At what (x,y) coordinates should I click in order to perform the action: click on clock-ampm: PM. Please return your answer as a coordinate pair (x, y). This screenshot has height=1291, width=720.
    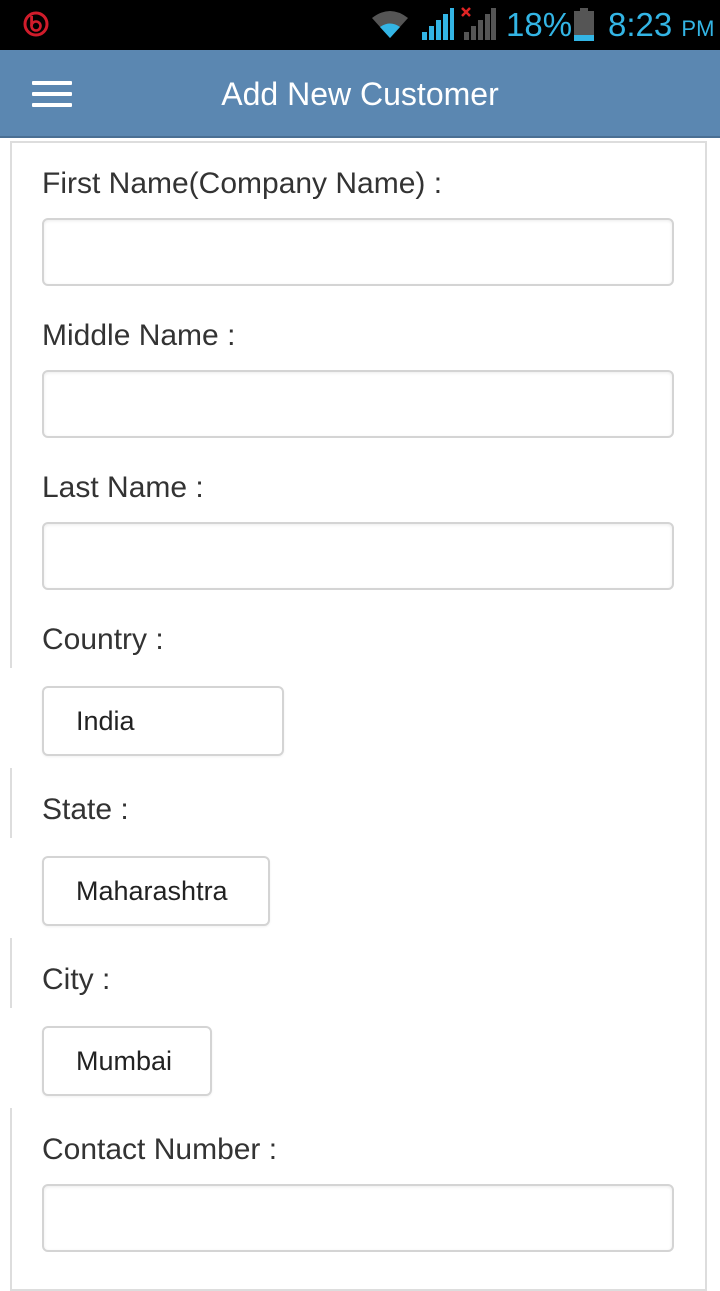
    Looking at the image, I should click on (698, 28).